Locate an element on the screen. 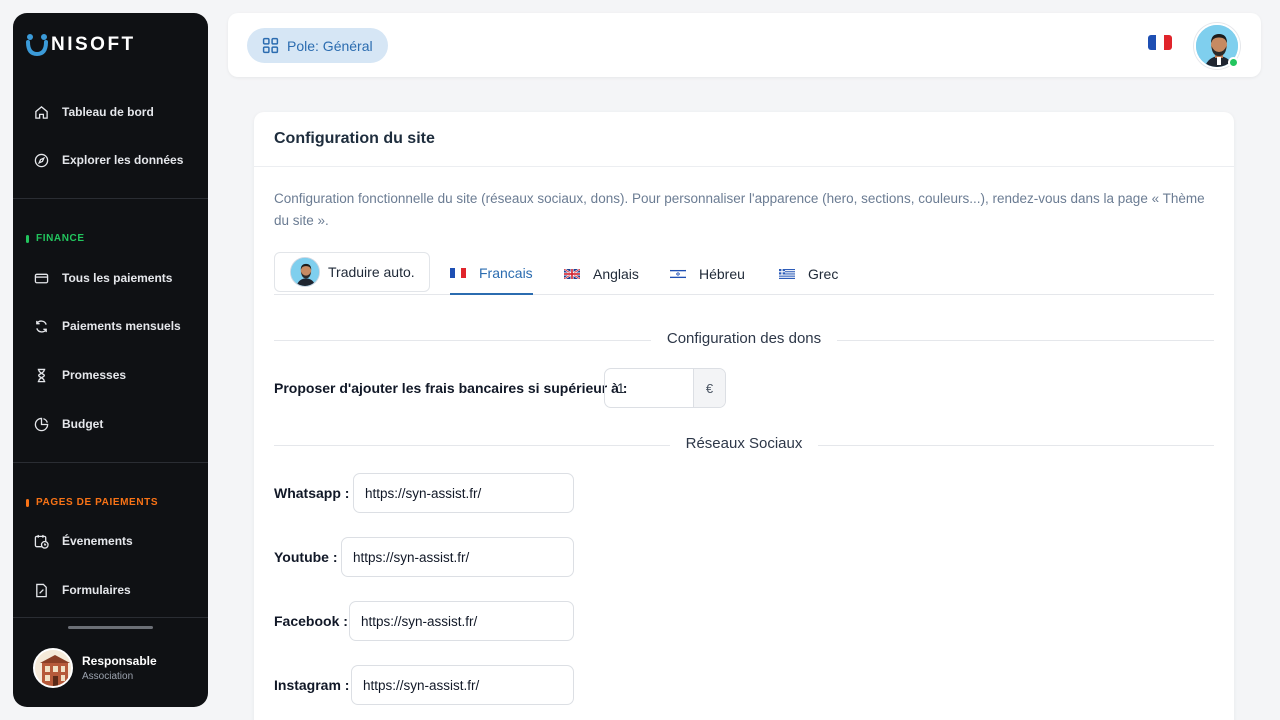 This screenshot has height=720, width=1280. instagram-value: https://syn-assist.fr/ is located at coordinates (421, 685).